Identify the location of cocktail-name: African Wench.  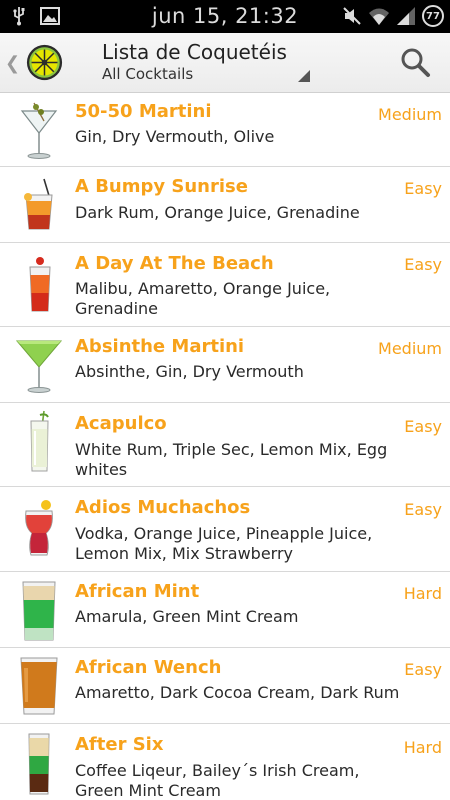
(148, 667).